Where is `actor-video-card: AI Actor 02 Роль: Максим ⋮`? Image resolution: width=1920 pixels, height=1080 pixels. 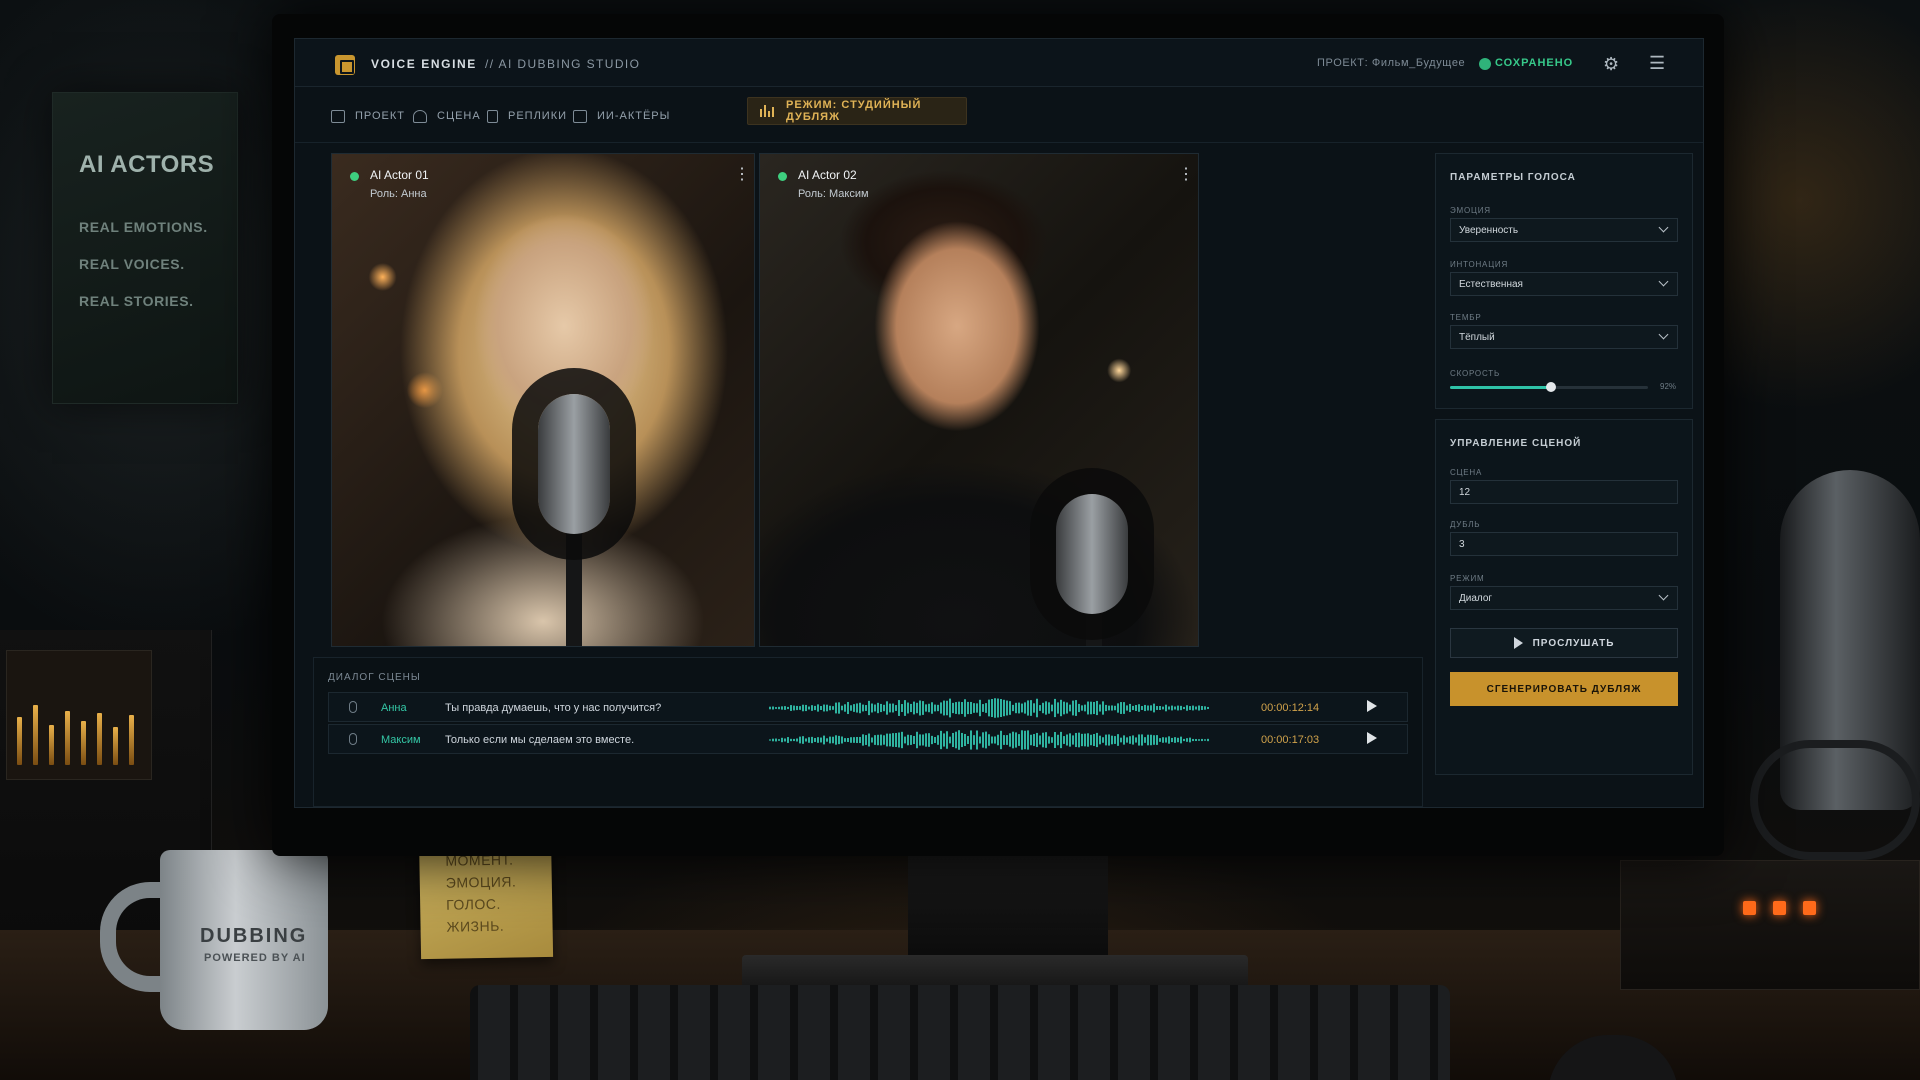 actor-video-card: AI Actor 02 Роль: Максим ⋮ is located at coordinates (979, 400).